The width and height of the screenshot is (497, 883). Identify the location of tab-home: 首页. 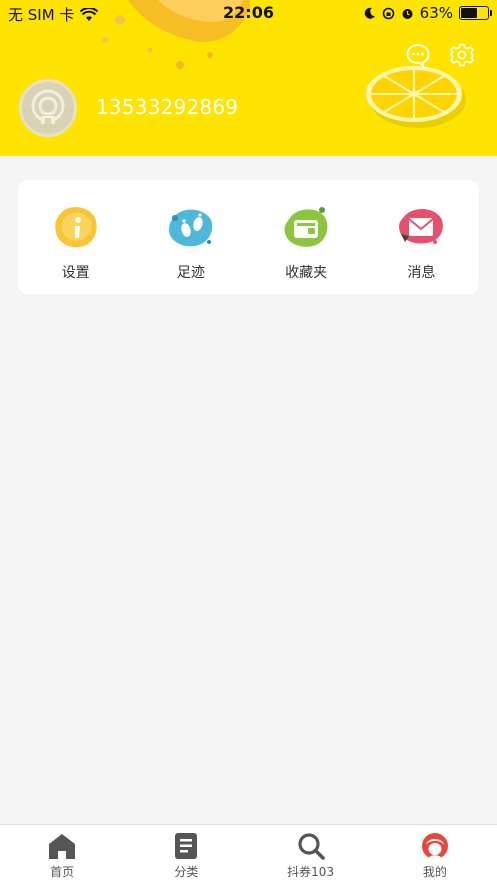
(62, 854).